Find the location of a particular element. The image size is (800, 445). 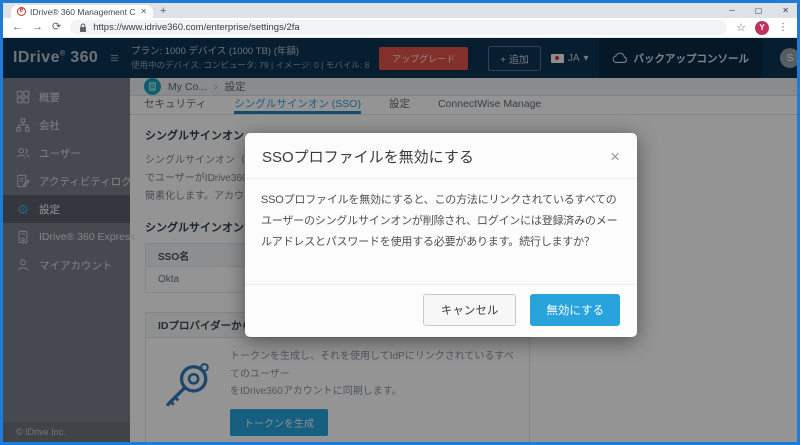

browser-tab-strip: e IDrive® 360 Management Conso ✕ + ─ ▢ ✕ is located at coordinates (400, 10).